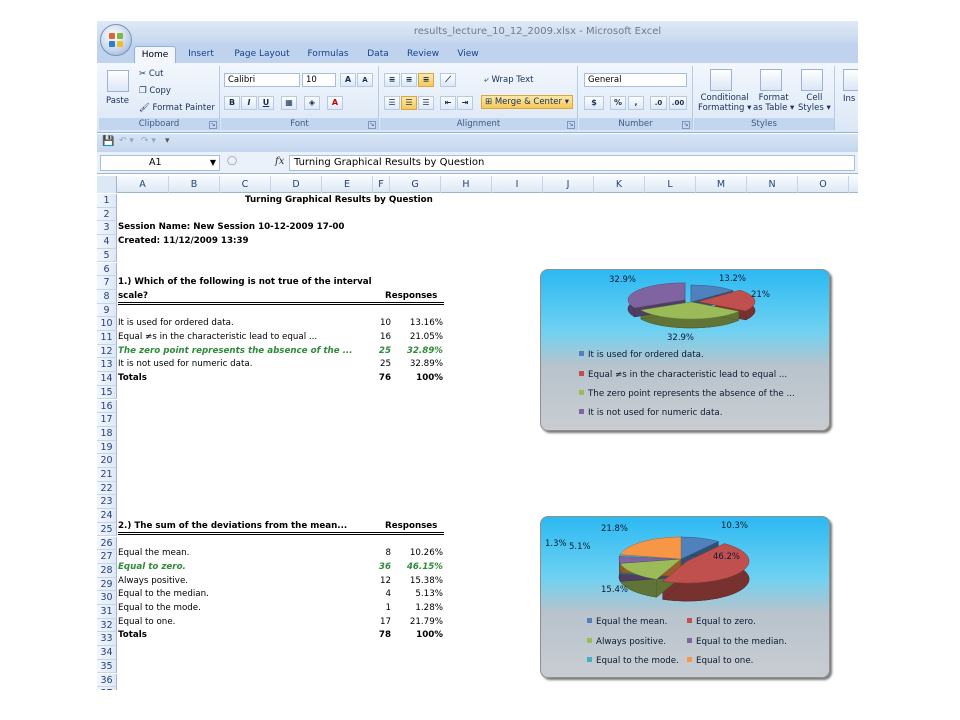  I want to click on sheet-title: Turning Graphical Results by Question, so click(339, 200).